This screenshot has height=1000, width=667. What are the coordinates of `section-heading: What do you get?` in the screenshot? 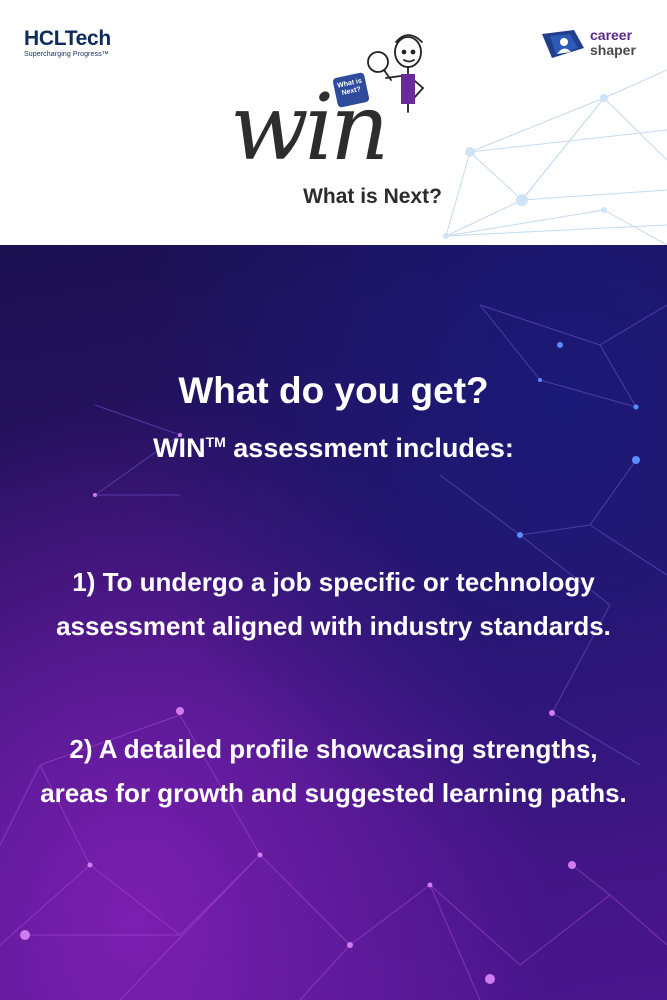 It's located at (333, 390).